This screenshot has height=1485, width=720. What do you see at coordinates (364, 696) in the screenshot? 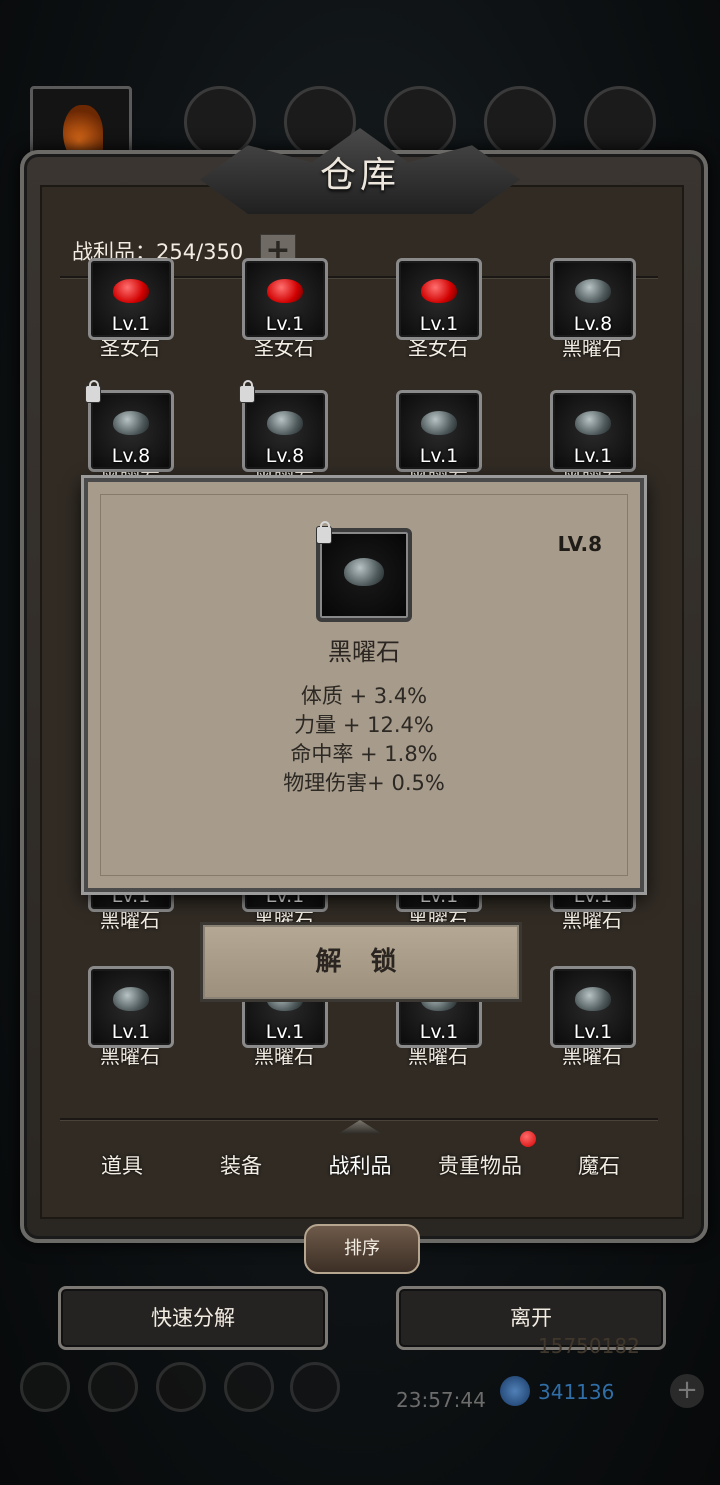
I see `stat-line: 体质 + 3.4%` at bounding box center [364, 696].